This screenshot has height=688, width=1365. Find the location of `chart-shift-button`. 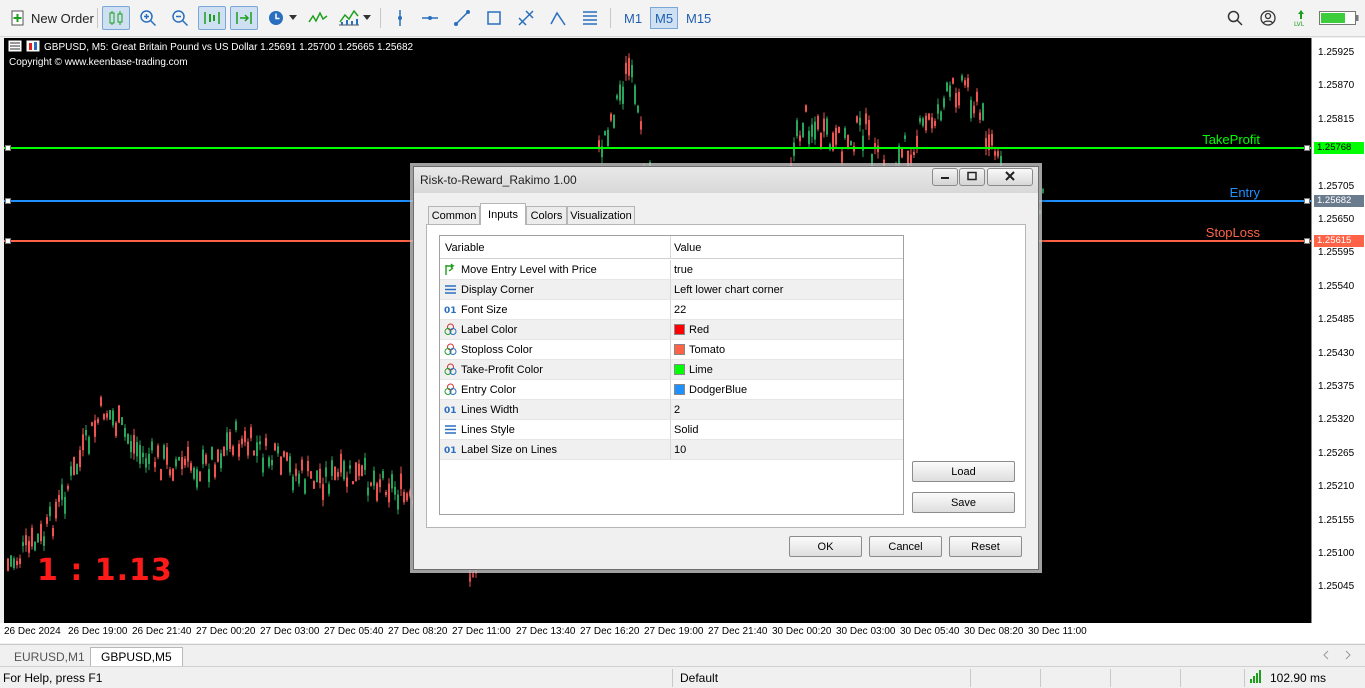

chart-shift-button is located at coordinates (244, 18).